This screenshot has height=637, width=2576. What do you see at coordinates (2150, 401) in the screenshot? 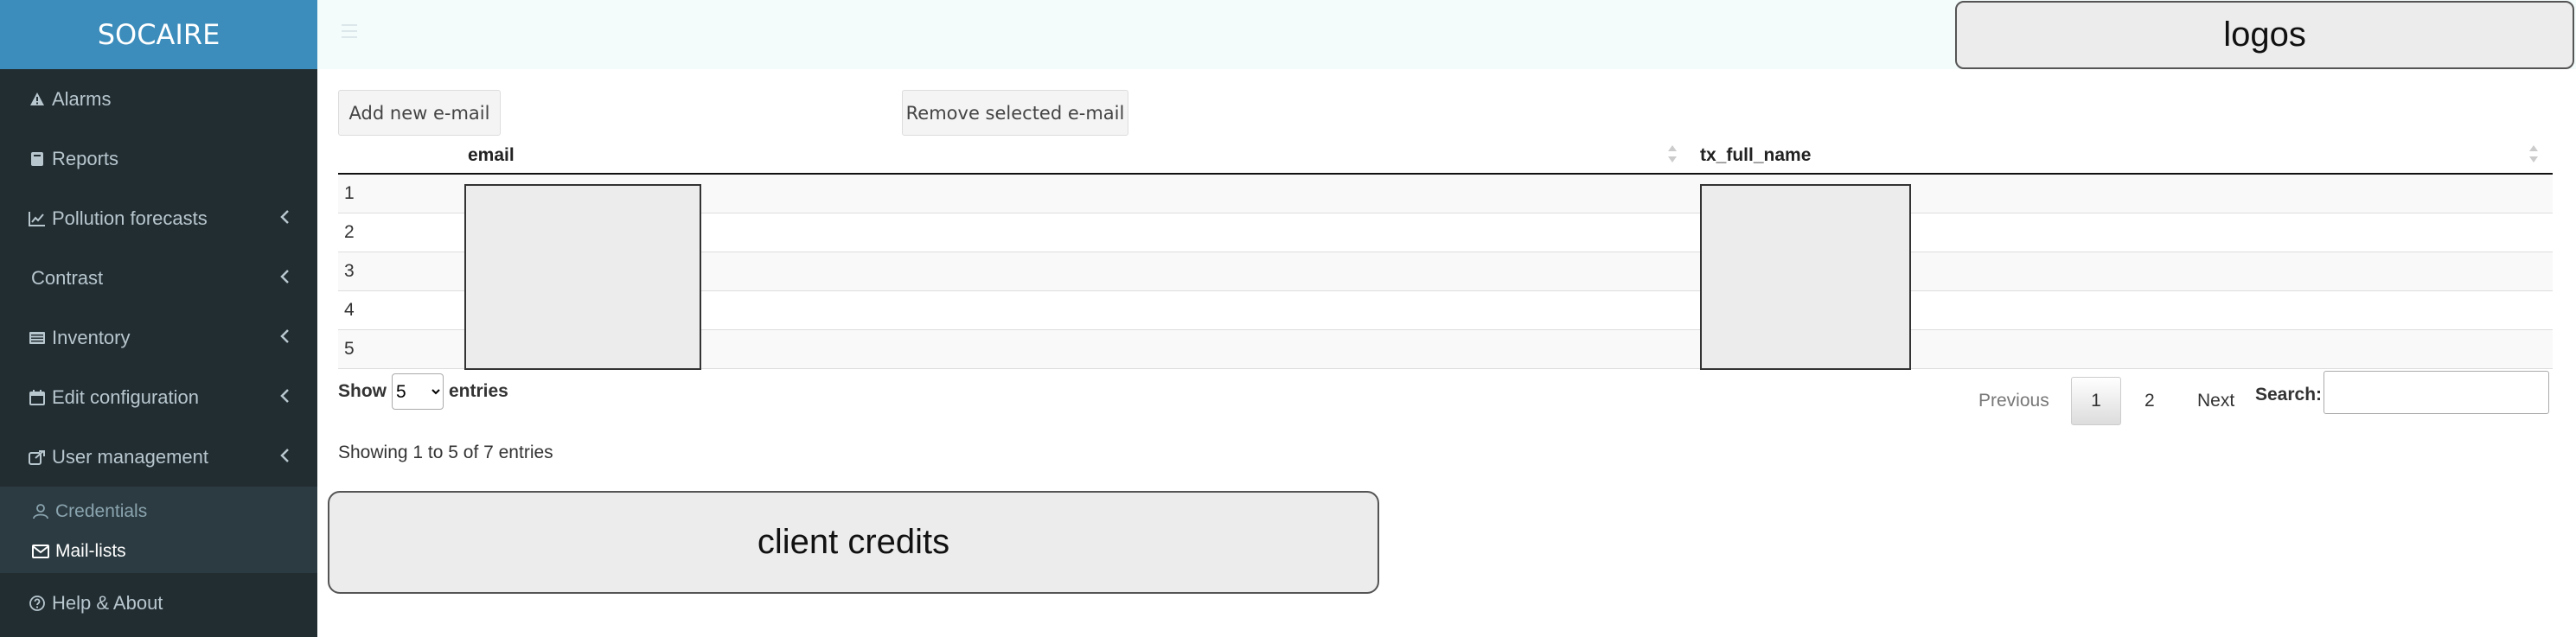
I see `pagination-page-2: 2` at bounding box center [2150, 401].